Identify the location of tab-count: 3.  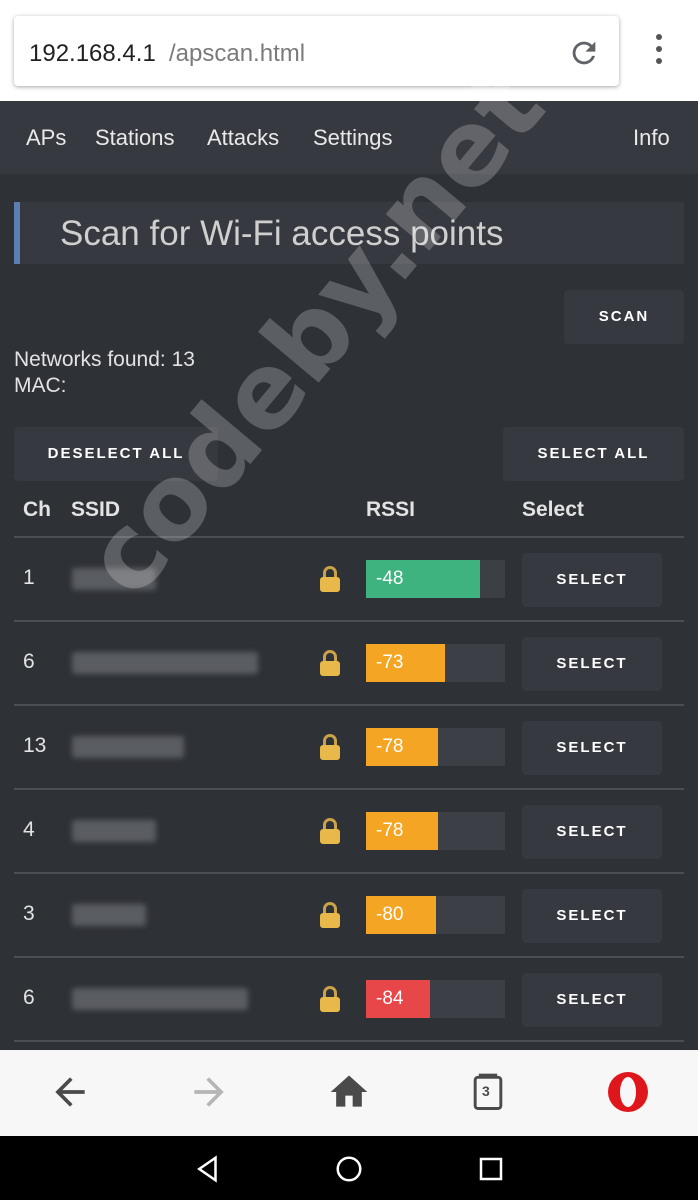
(486, 1091).